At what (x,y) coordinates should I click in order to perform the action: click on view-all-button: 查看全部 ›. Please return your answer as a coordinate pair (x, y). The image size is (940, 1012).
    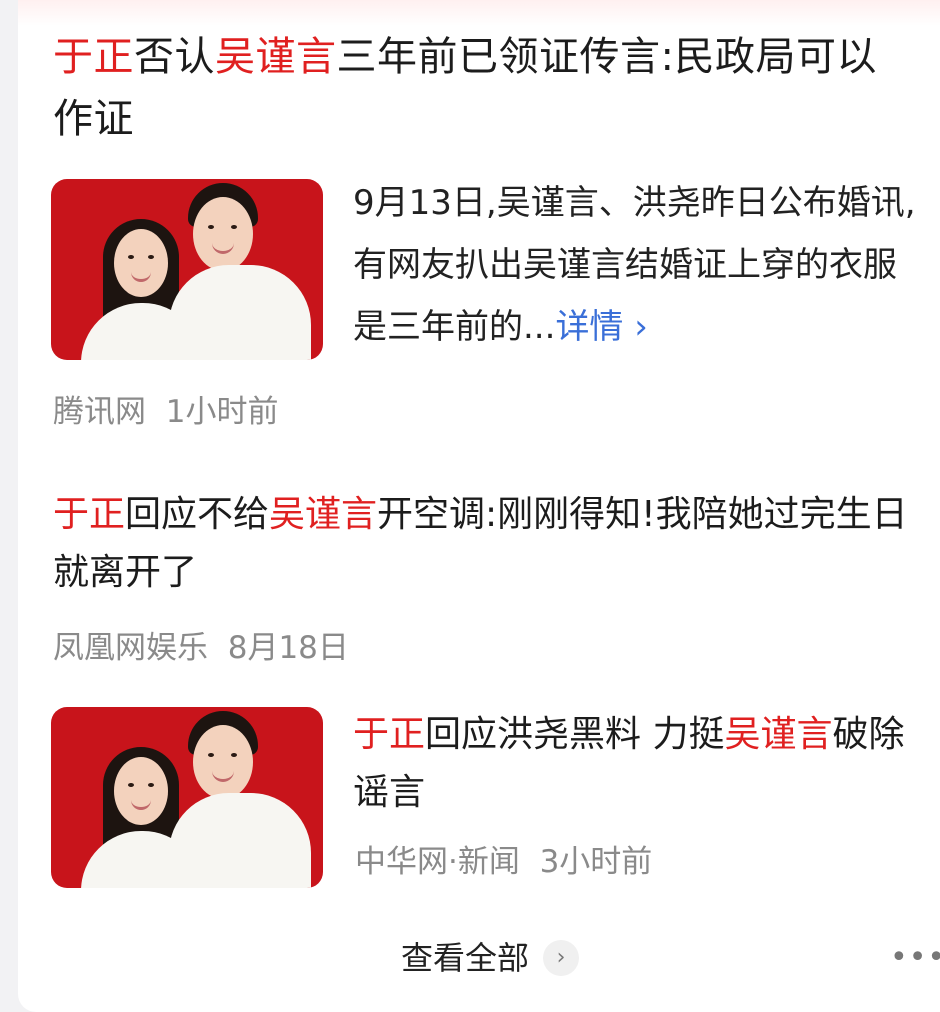
    Looking at the image, I should click on (490, 958).